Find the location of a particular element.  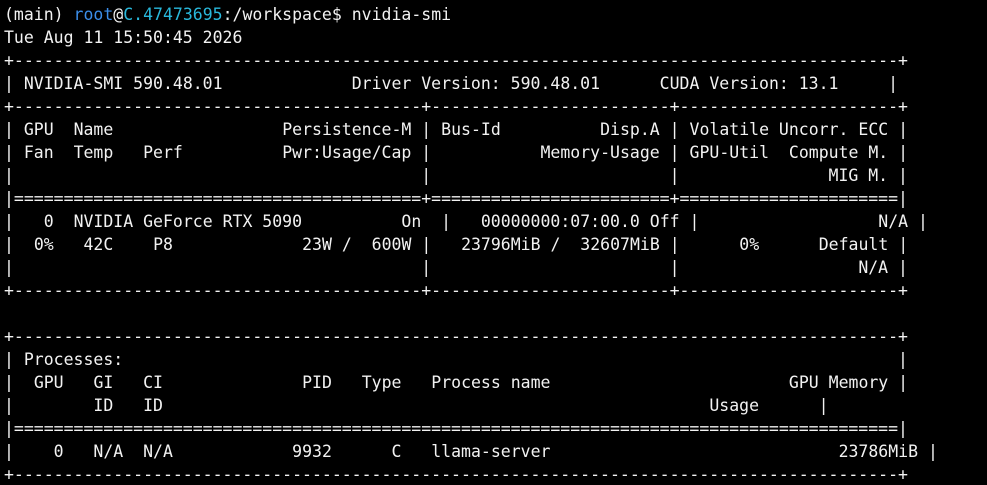

gpu-name: NVIDIA GeForce RTX 5090 is located at coordinates (188, 221).